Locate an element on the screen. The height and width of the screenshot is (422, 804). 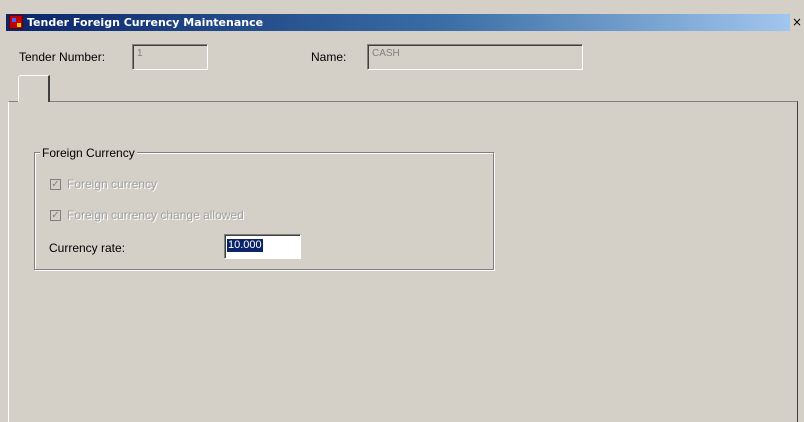
close-button: × is located at coordinates (797, 22).